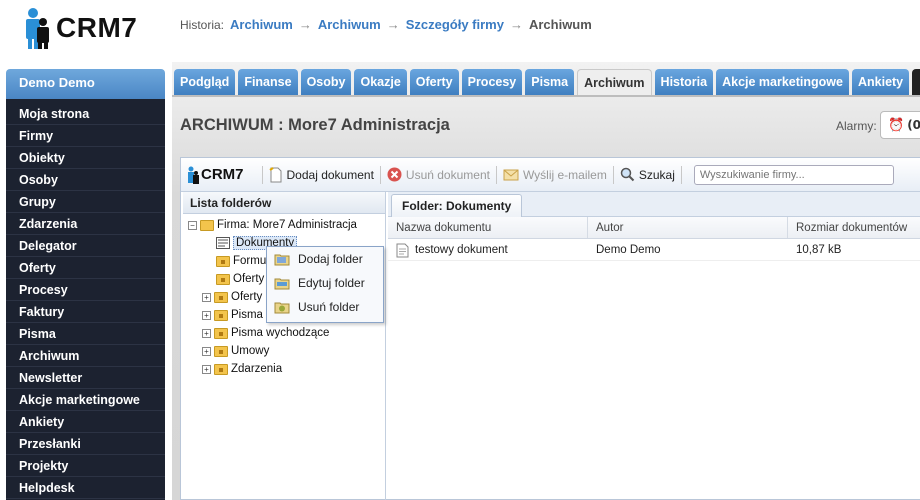 This screenshot has height=500, width=920. Describe the element at coordinates (349, 24) in the screenshot. I see `breadcrumb-link-archiwum-2: Archiwum` at that location.